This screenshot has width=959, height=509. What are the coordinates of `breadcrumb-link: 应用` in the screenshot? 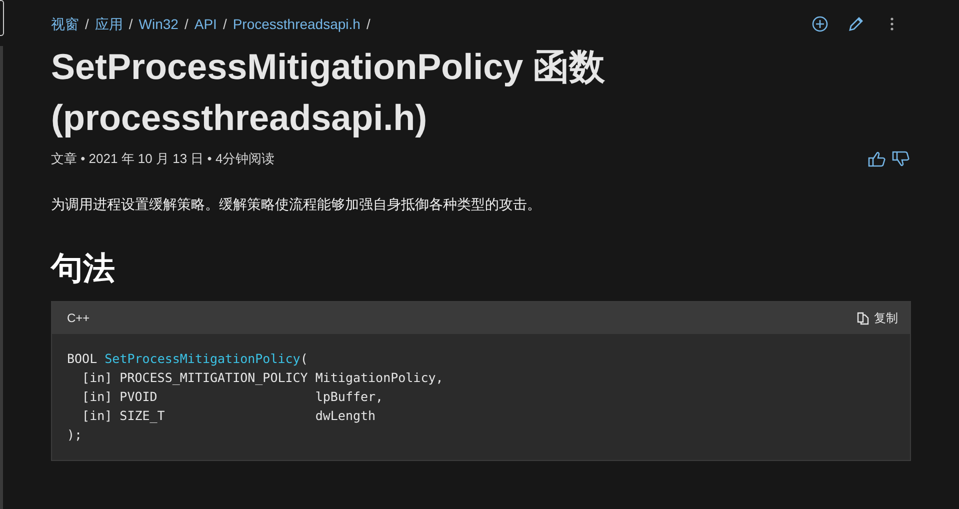 It's located at (108, 24).